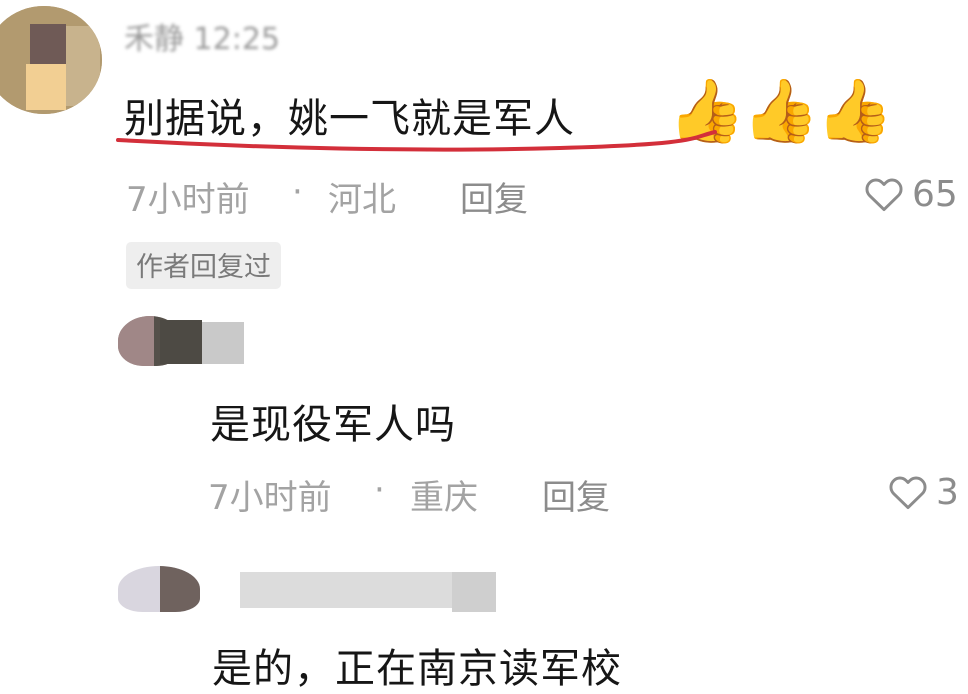 This screenshot has width=968, height=694. I want to click on comment-text: 是的，正在南京读军校, so click(417, 669).